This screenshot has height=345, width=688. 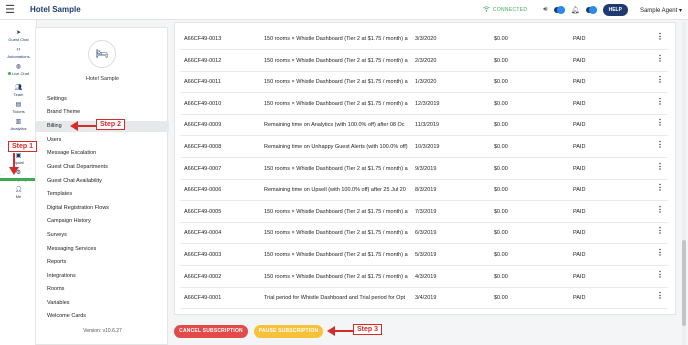 I want to click on ticket-icon: ▤, so click(x=18, y=105).